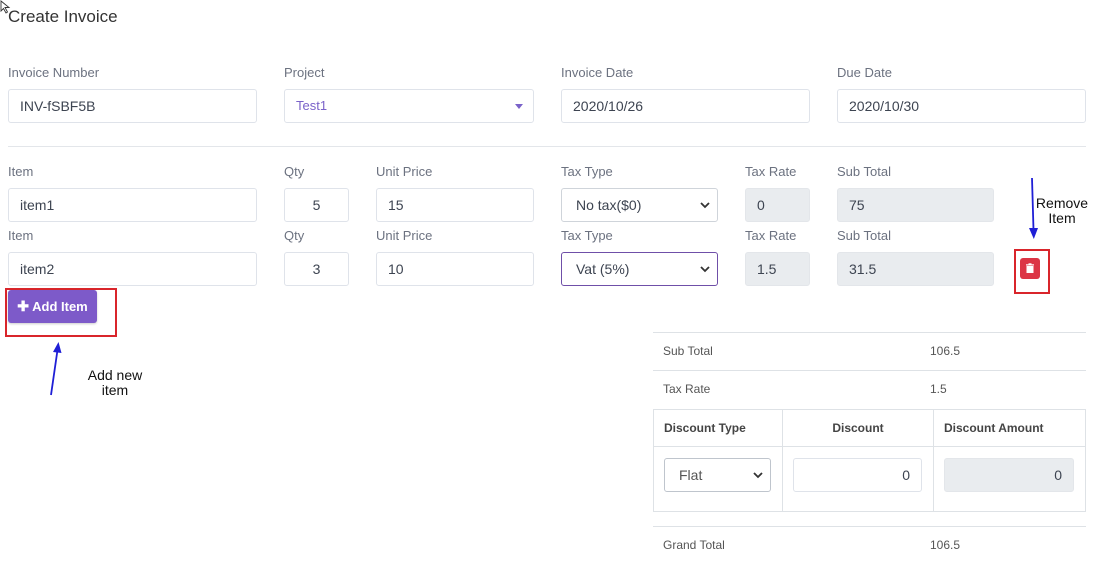  What do you see at coordinates (717, 475) in the screenshot?
I see `discount-type-select: Flat` at bounding box center [717, 475].